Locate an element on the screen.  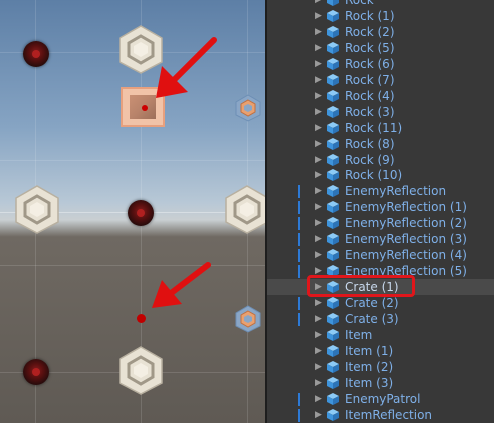
item-marker-dot is located at coordinates (141, 318).